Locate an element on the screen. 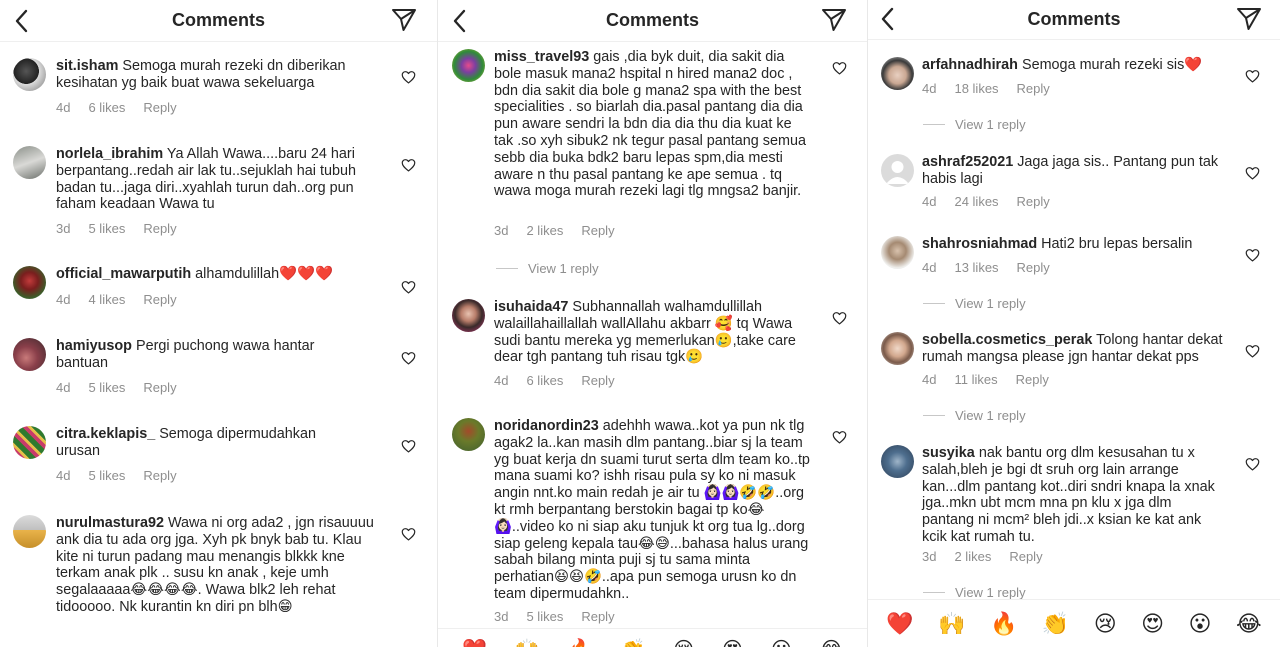 The height and width of the screenshot is (647, 1280). comment-meta: 4d 11 likes Reply is located at coordinates (985, 379).